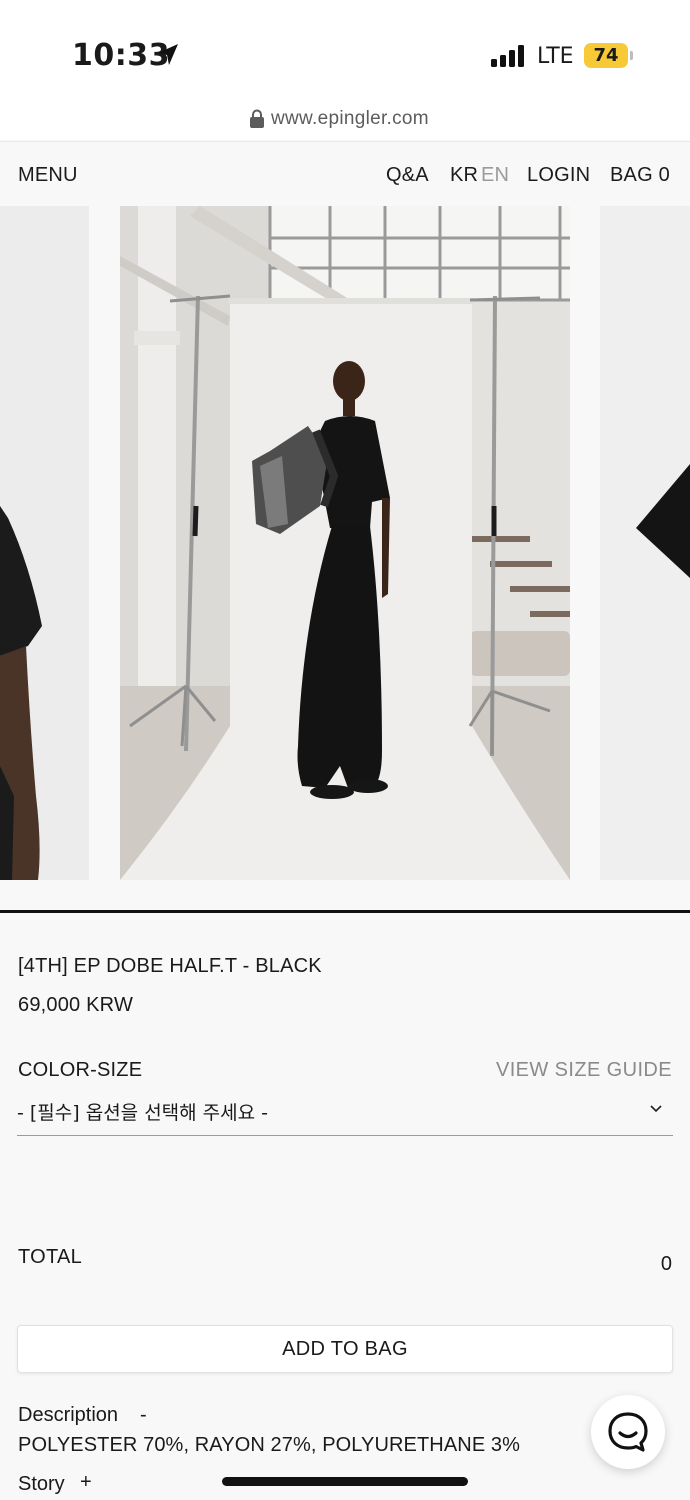 This screenshot has height=1500, width=690. I want to click on color-size-select: - [필수] 옵션을 선택해 주세요 -, so click(345, 1113).